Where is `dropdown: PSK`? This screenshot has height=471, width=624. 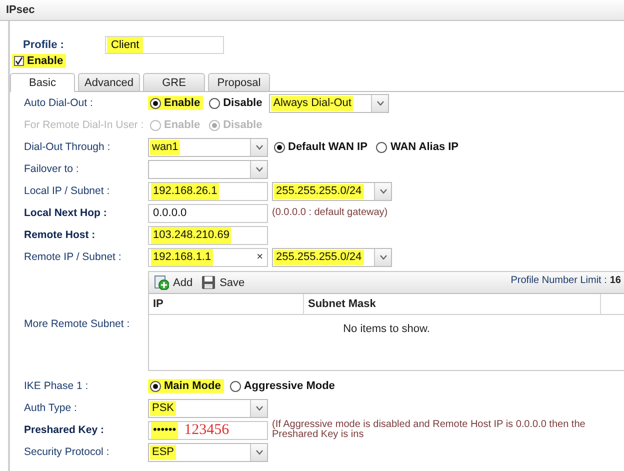 dropdown: PSK is located at coordinates (208, 408).